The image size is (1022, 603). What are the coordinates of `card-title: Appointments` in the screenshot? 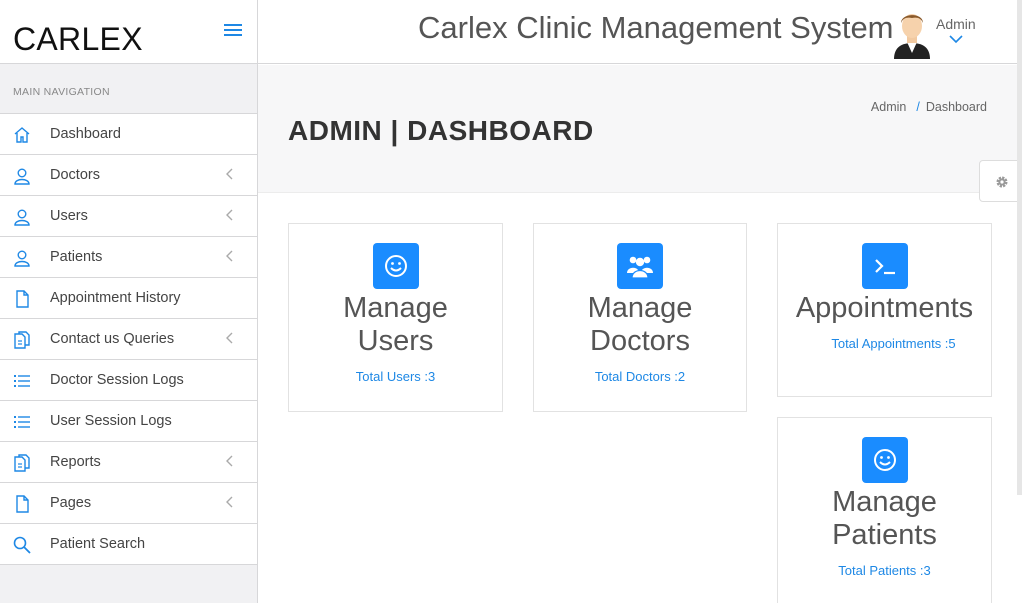 It's located at (884, 308).